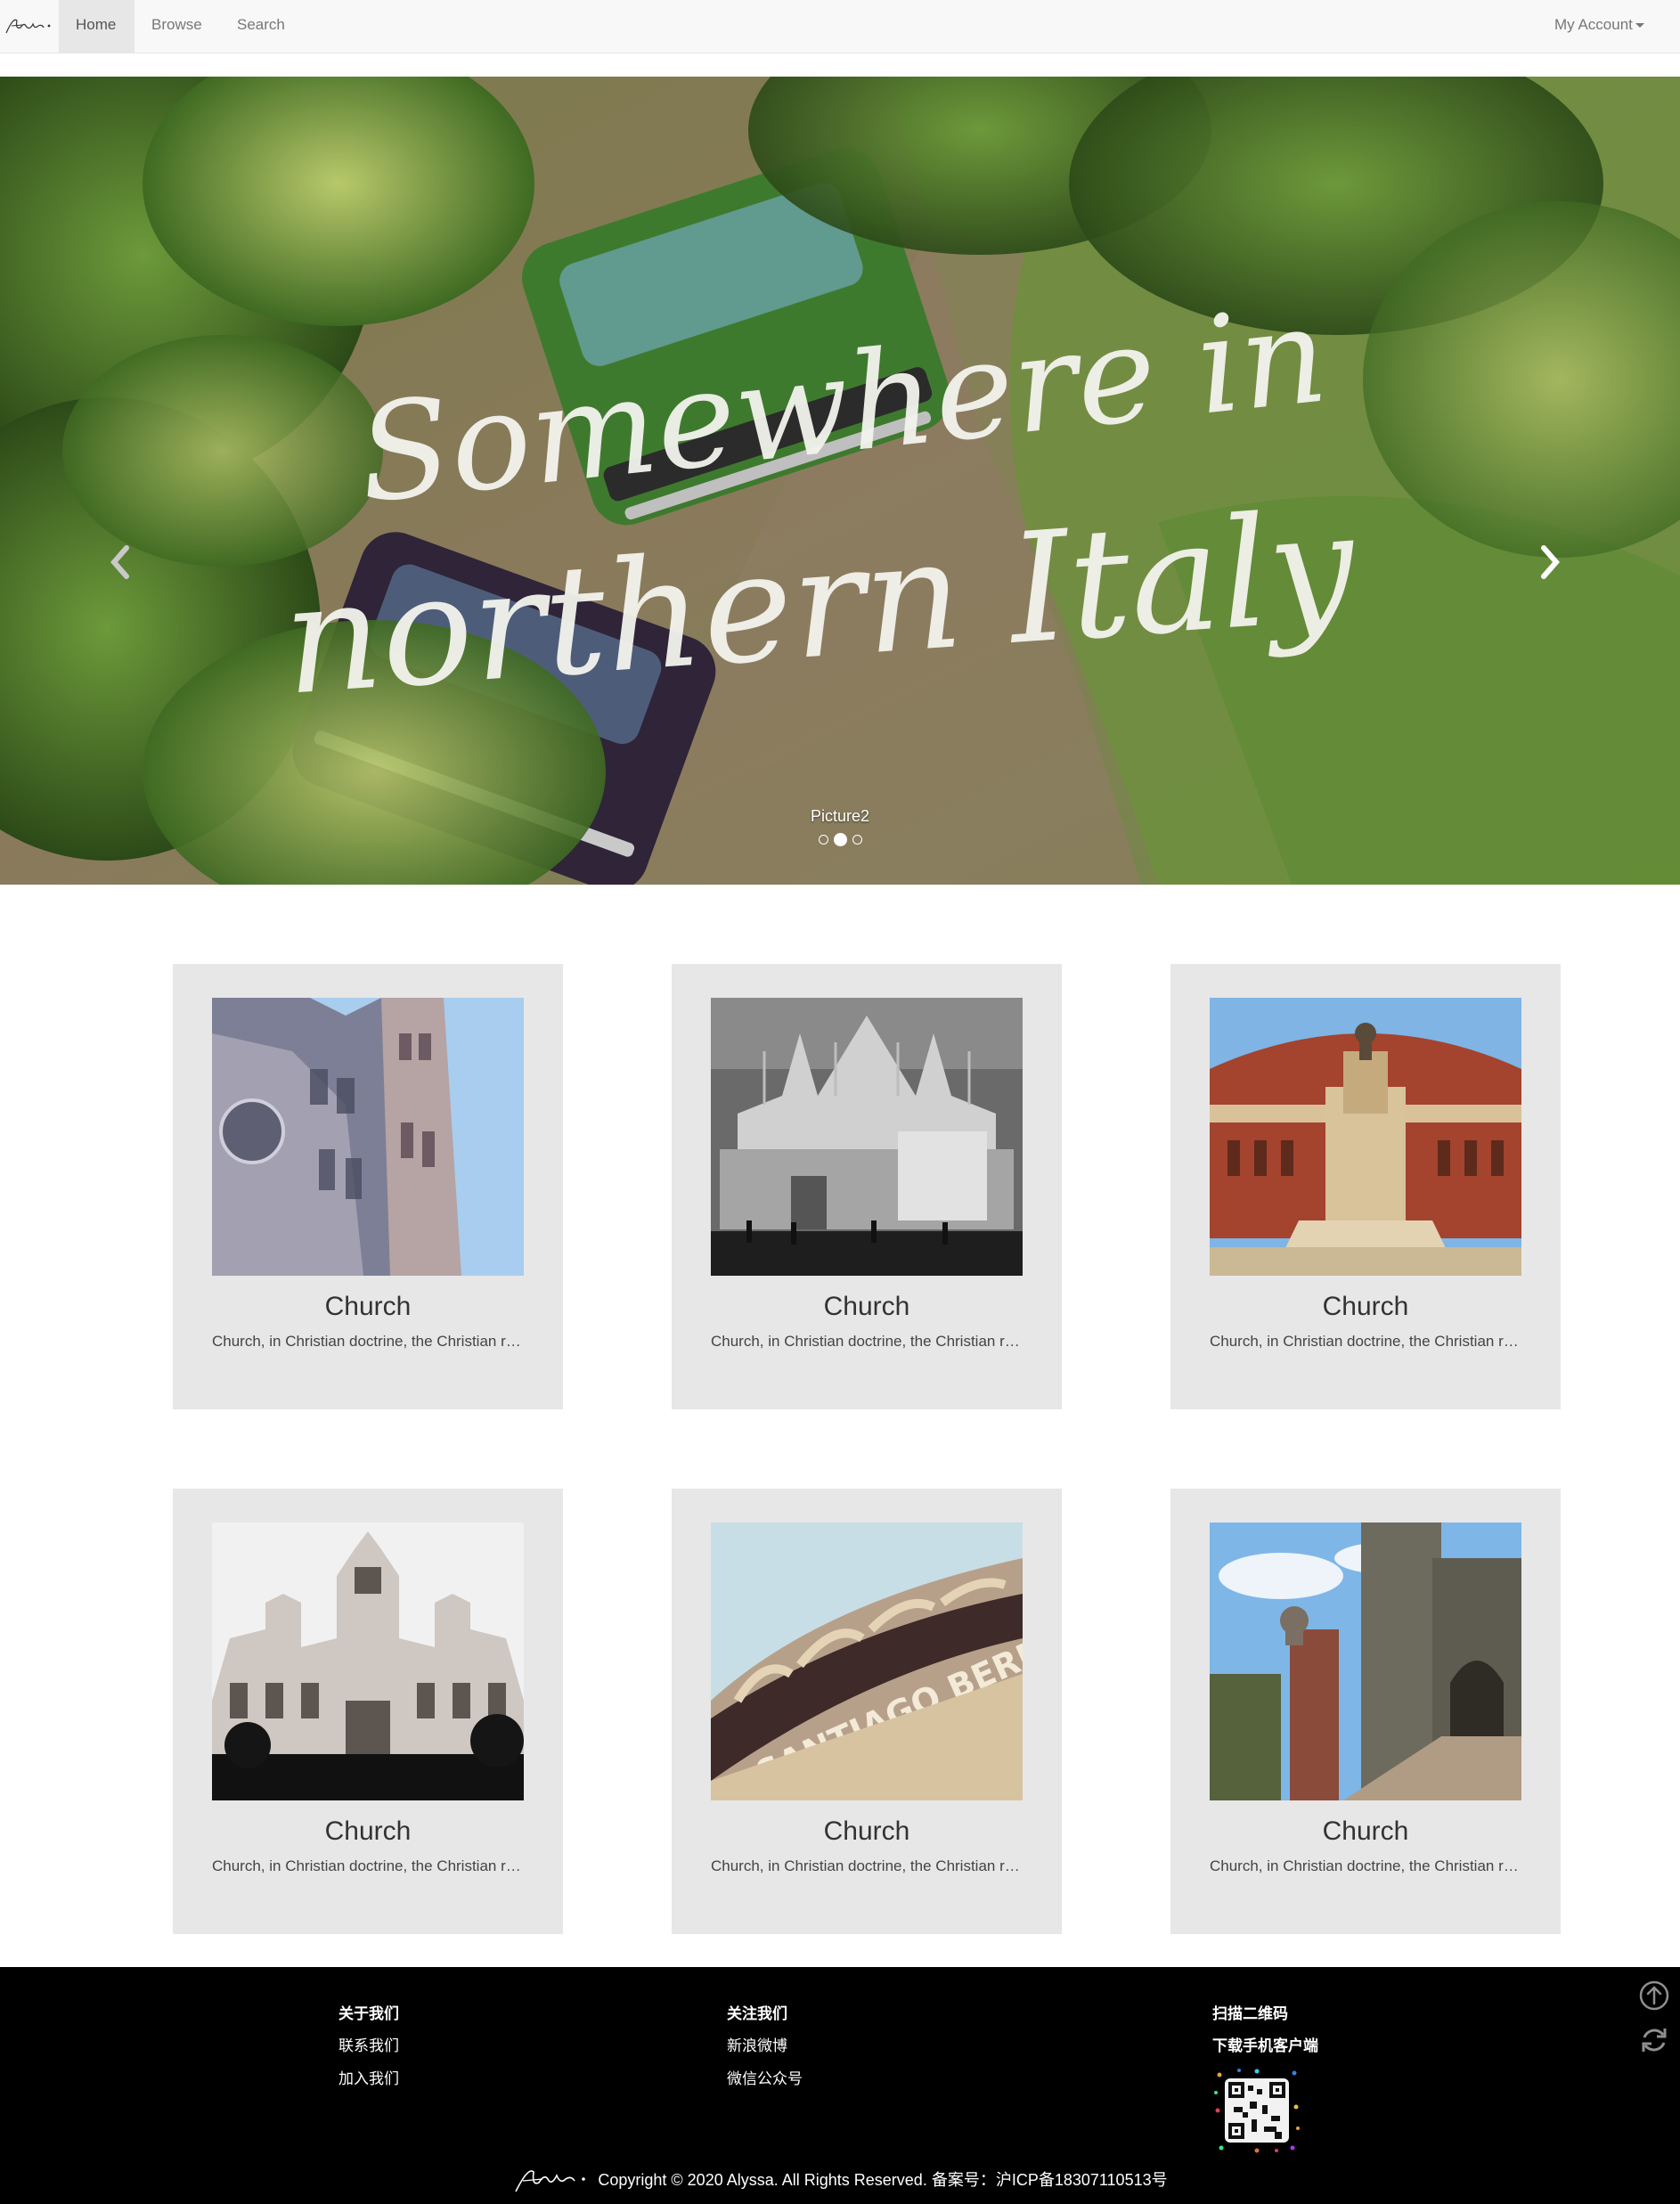 The width and height of the screenshot is (1680, 2204). What do you see at coordinates (1265, 2045) in the screenshot?
I see `footer-download-heading: 下载手机客户端` at bounding box center [1265, 2045].